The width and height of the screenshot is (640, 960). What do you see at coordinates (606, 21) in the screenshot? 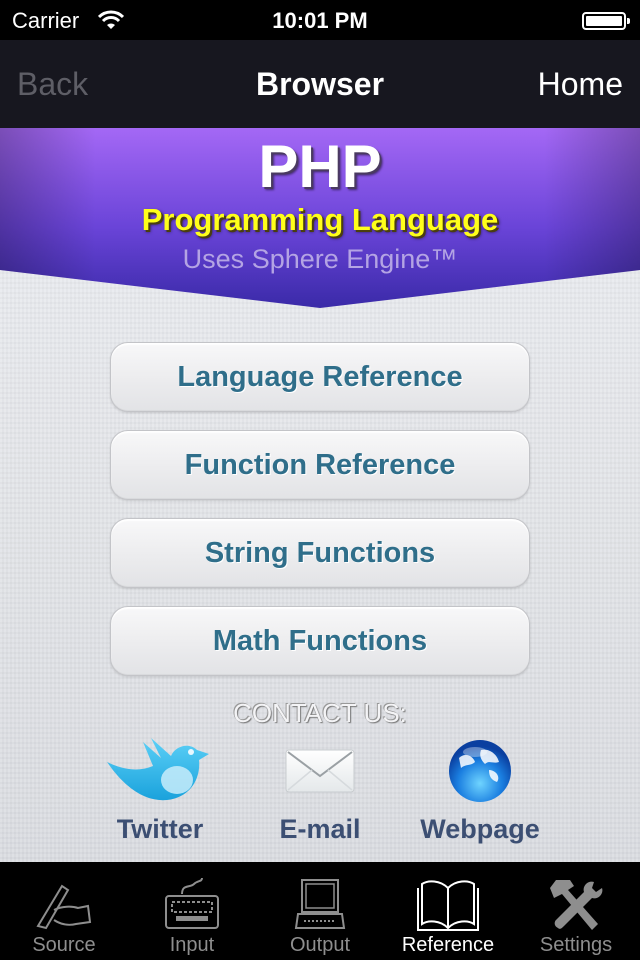
I see `battery-icon` at bounding box center [606, 21].